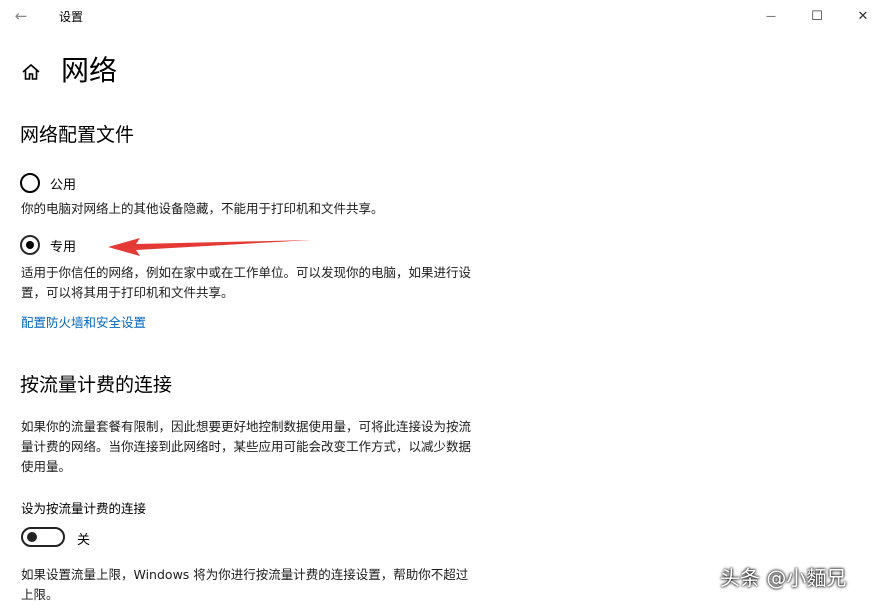 This screenshot has width=877, height=610. What do you see at coordinates (43, 537) in the screenshot?
I see `metered-toggle-switch` at bounding box center [43, 537].